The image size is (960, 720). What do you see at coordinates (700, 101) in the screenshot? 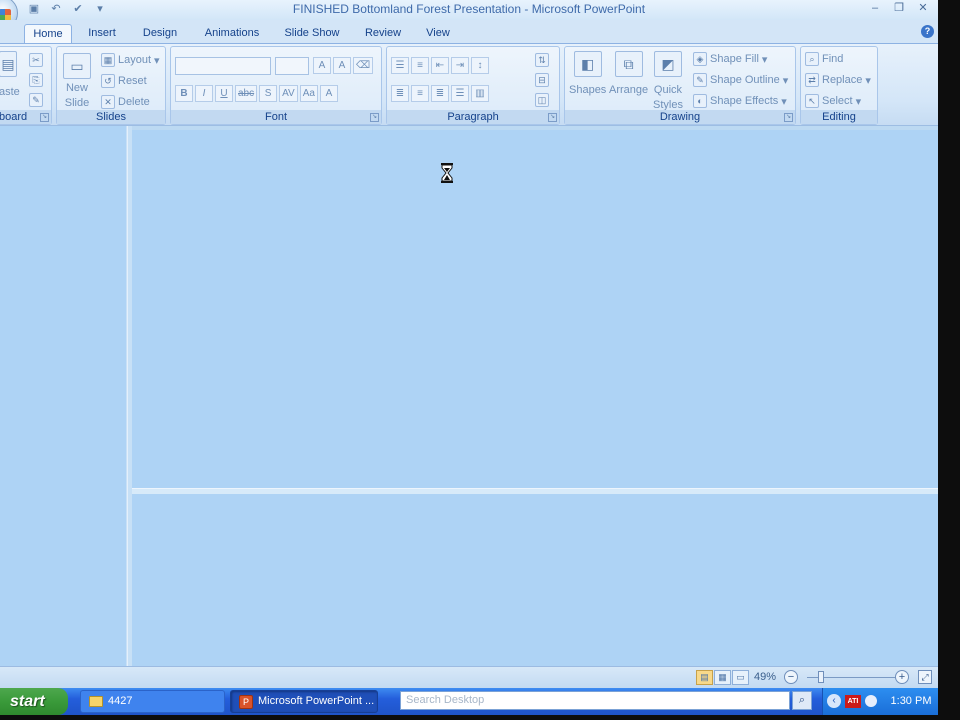
I see `shape-effects-icon: ◐` at bounding box center [700, 101].